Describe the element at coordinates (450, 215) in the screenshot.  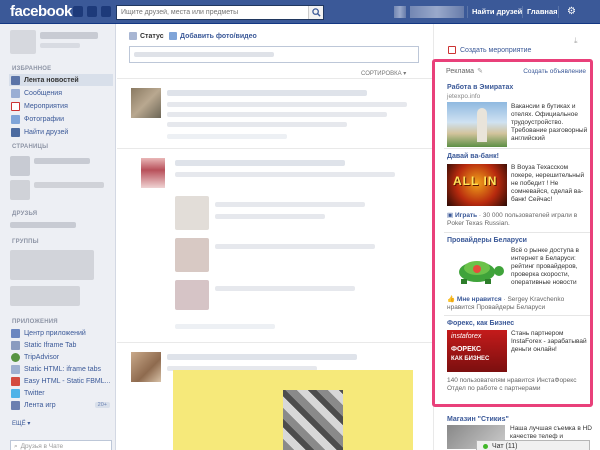
I see `game-icon: ▣` at that location.